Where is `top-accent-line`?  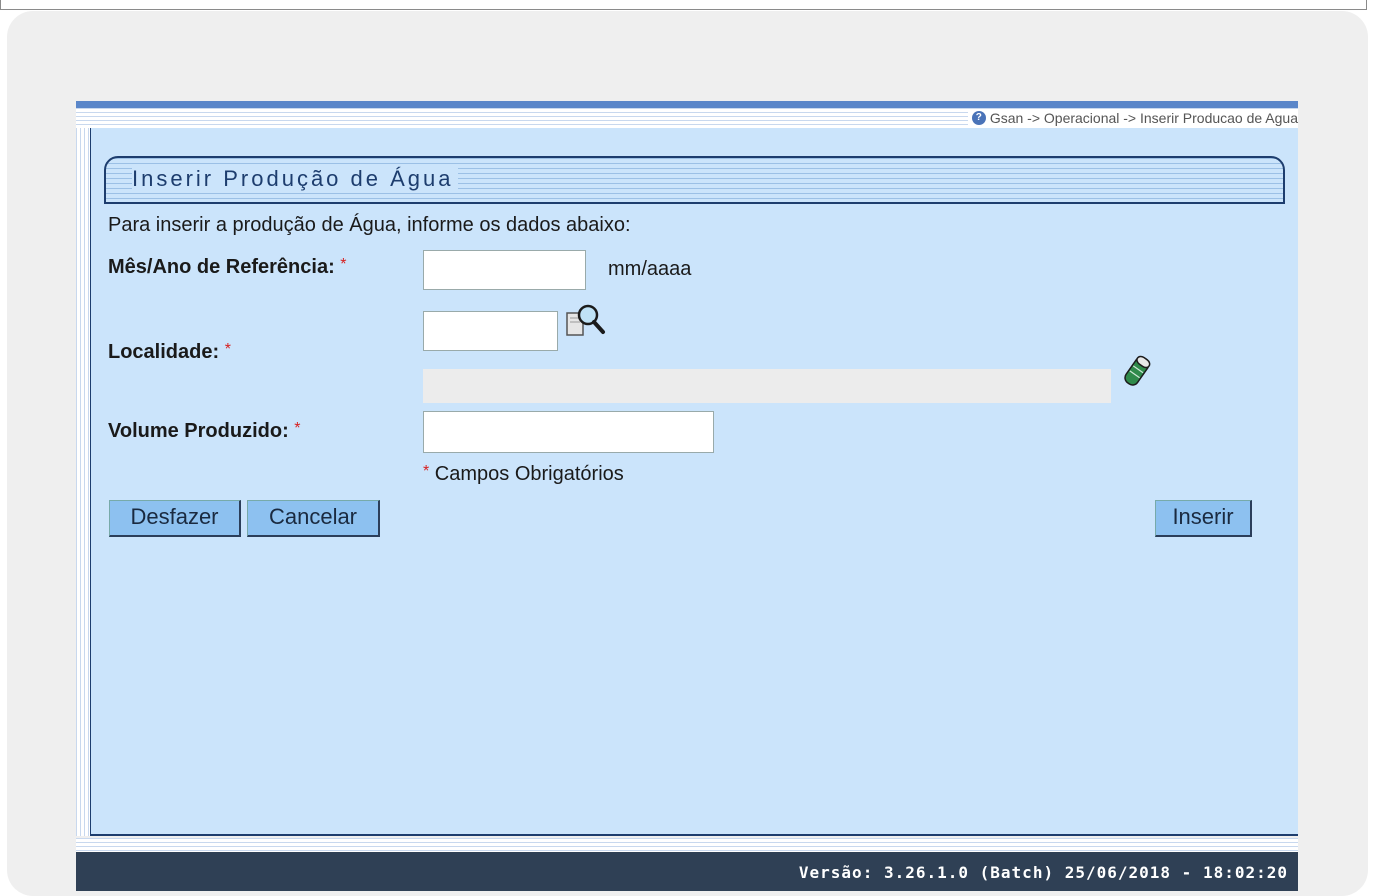
top-accent-line is located at coordinates (687, 104).